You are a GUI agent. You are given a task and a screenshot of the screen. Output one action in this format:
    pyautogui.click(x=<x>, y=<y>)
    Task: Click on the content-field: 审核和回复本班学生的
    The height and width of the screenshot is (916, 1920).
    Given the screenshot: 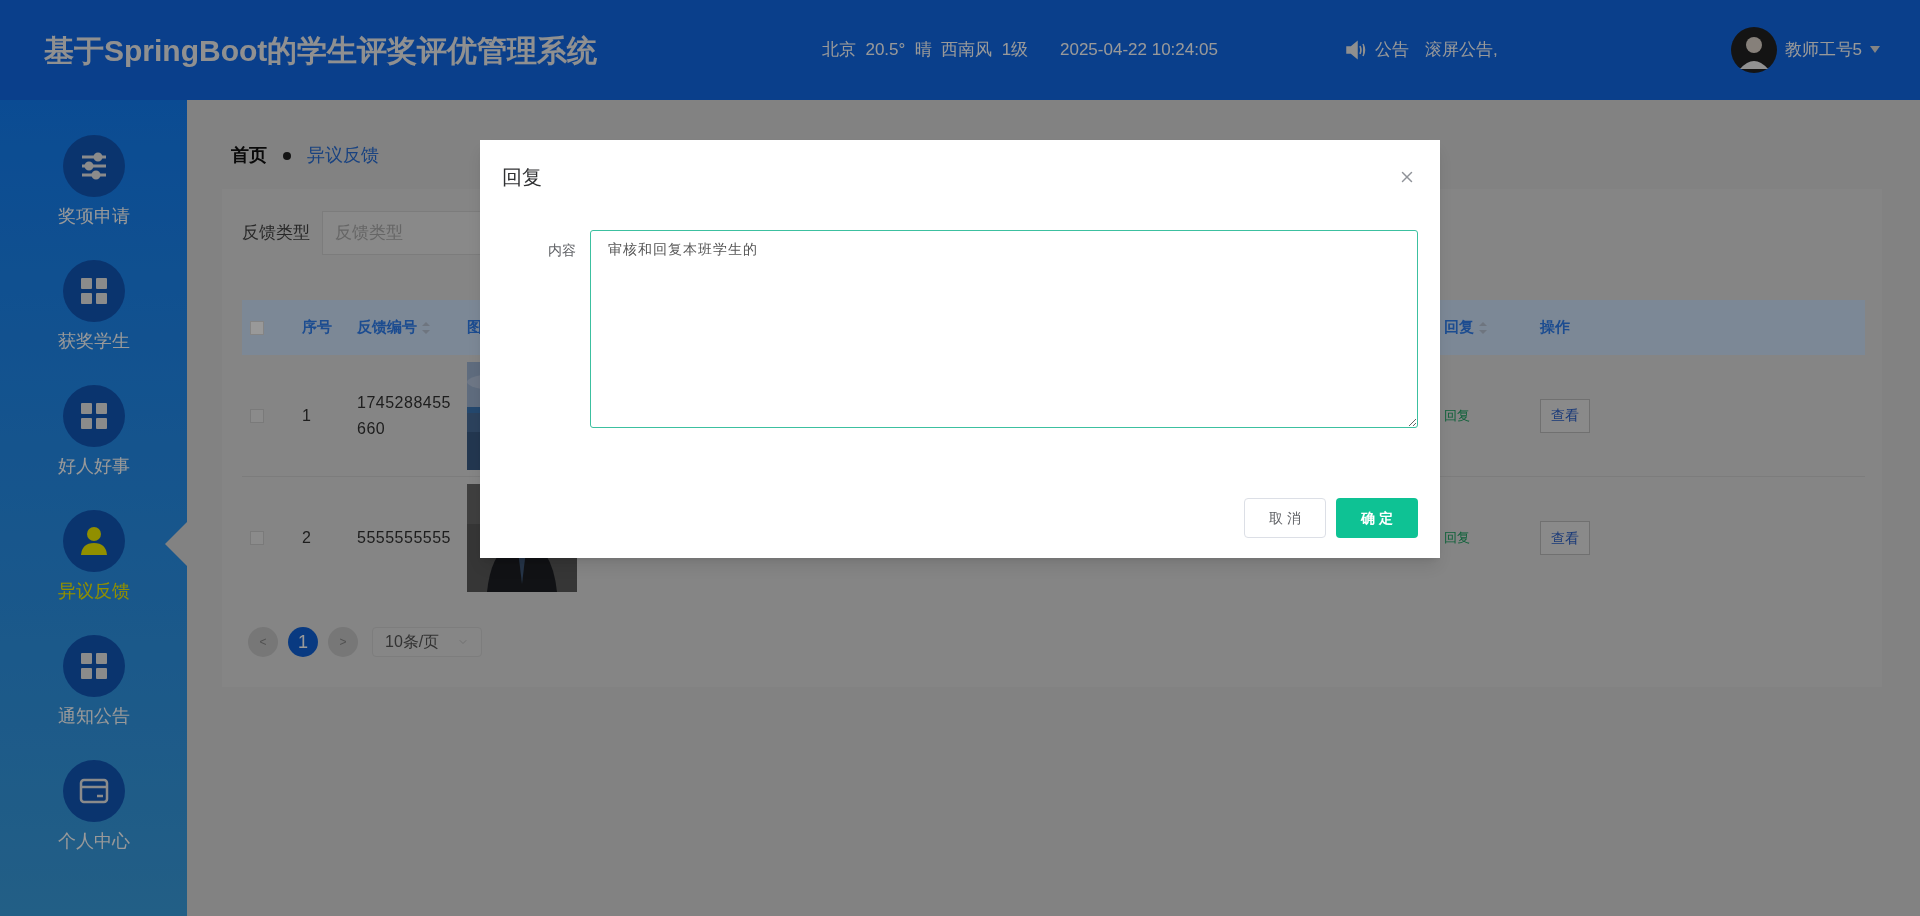 What is the action you would take?
    pyautogui.click(x=1004, y=329)
    